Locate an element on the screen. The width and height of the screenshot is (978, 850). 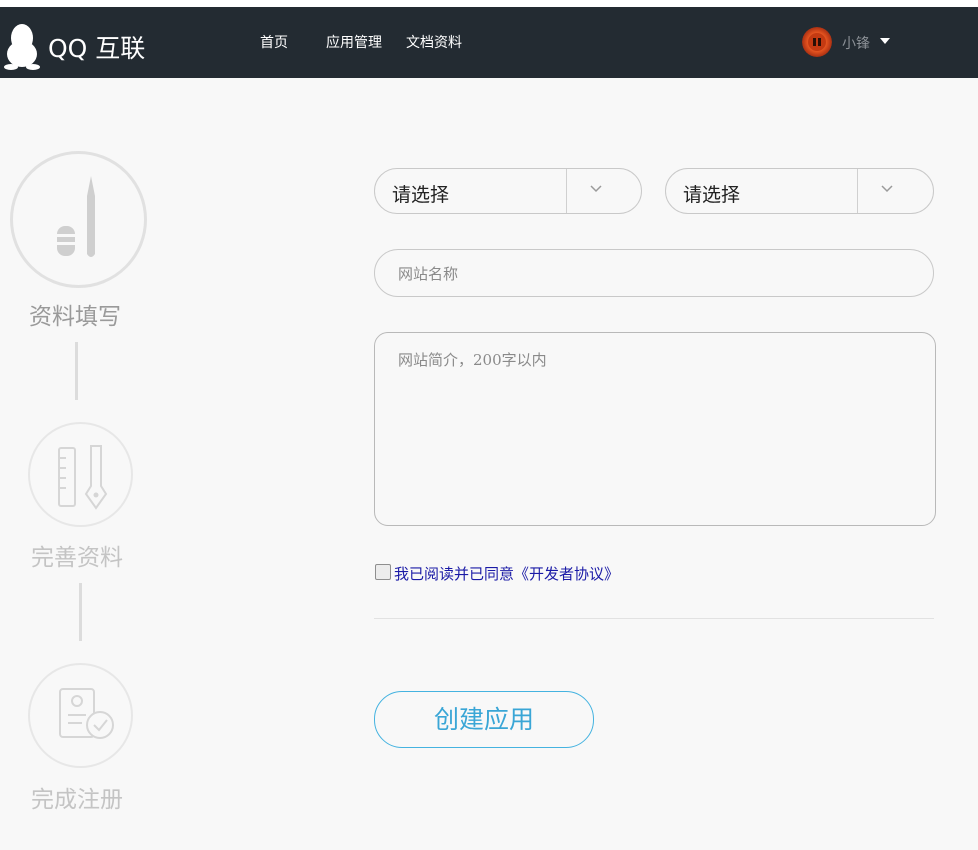
nav-link-docs: 文档资料 is located at coordinates (434, 42).